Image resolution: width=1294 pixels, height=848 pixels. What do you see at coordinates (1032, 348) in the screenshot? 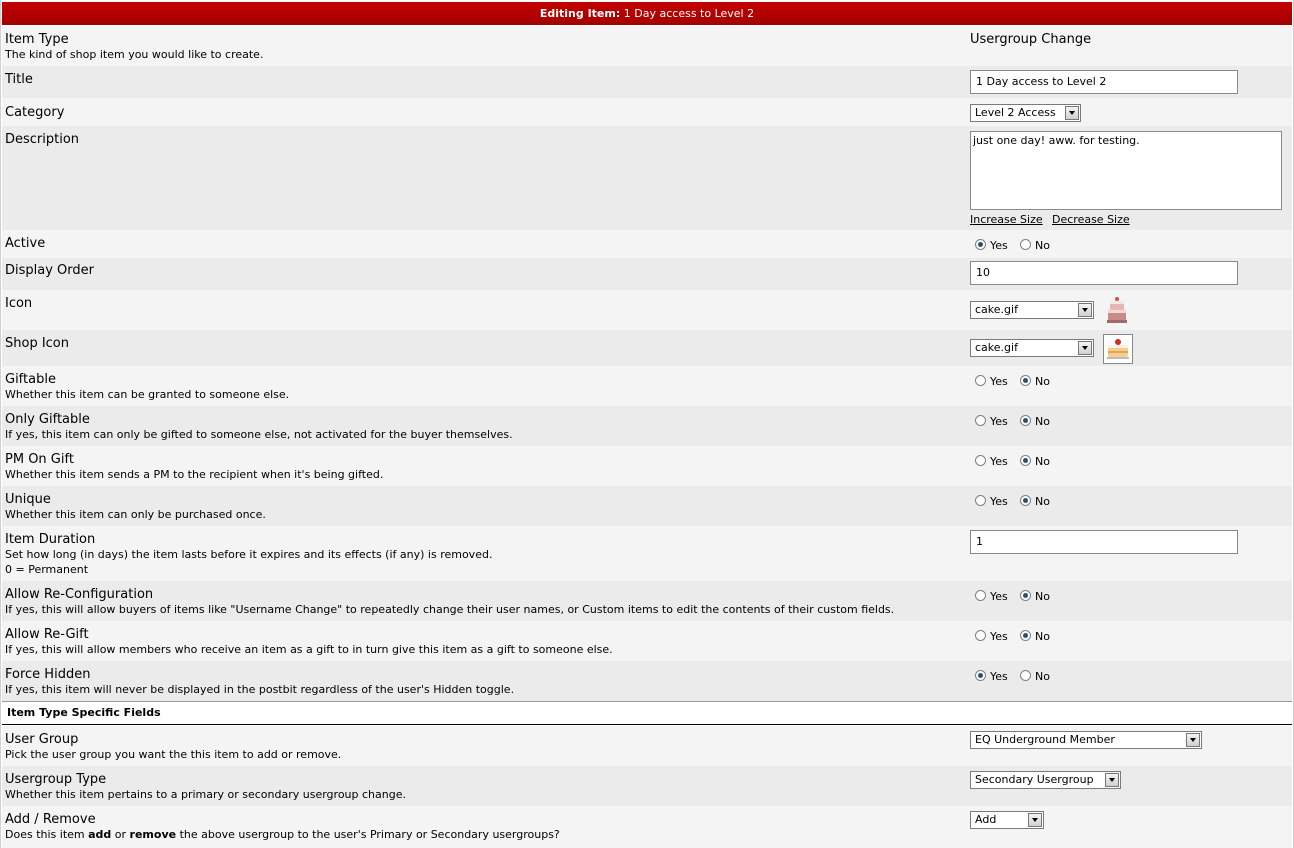
I see `shop-icon-select: cake.gif` at bounding box center [1032, 348].